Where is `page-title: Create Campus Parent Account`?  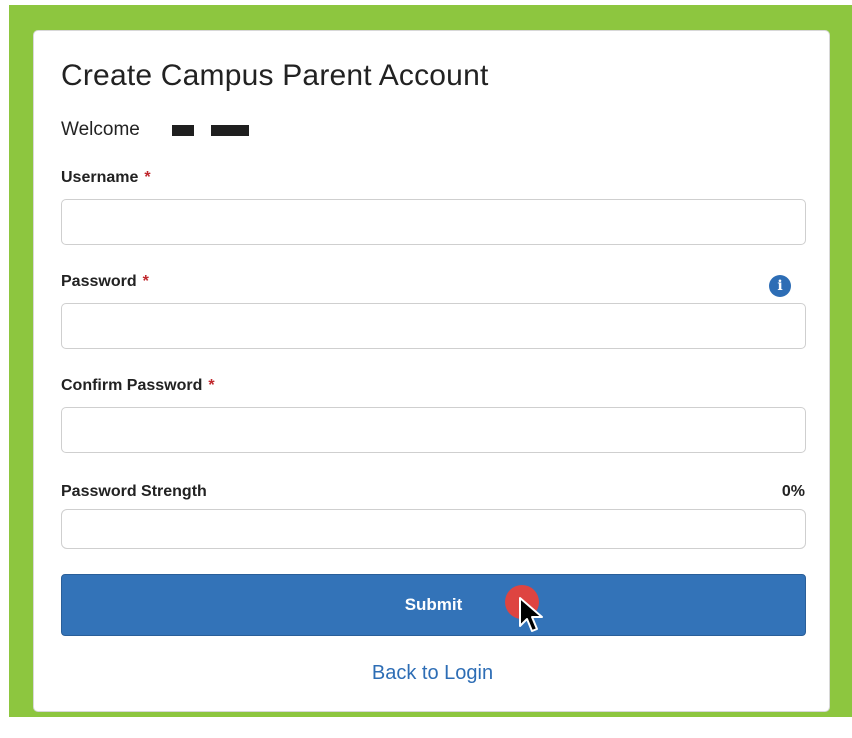 page-title: Create Campus Parent Account is located at coordinates (275, 75).